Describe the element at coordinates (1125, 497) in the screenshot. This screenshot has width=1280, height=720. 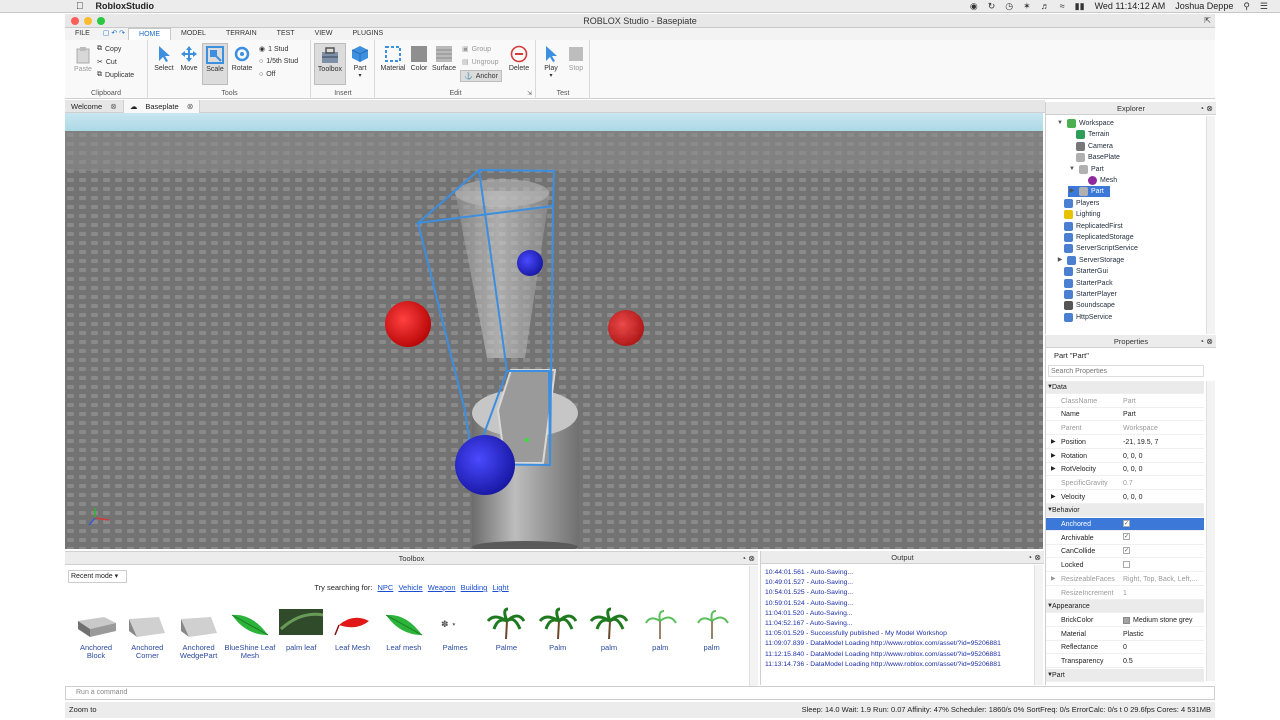
I see `property-row: Velocity ▶ 0, 0, 0` at that location.